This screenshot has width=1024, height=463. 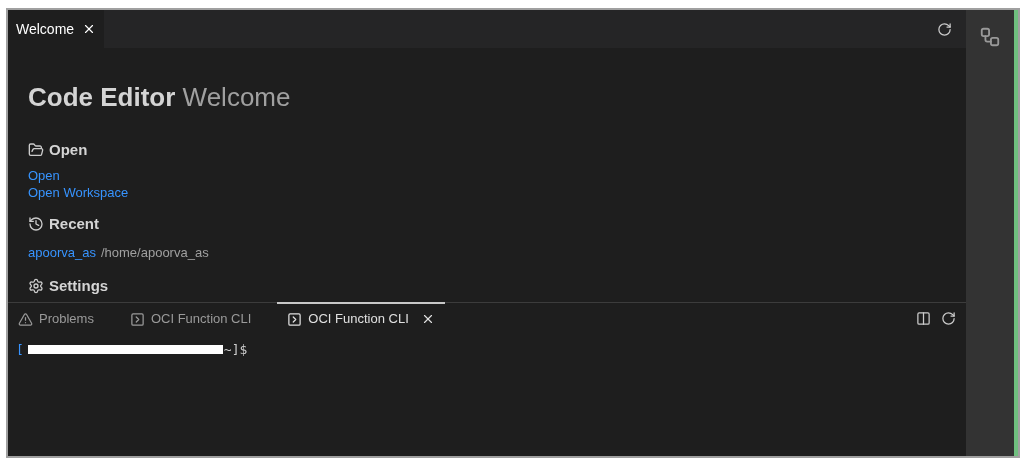 I want to click on recent-path: /home/apoorva_as, so click(x=154, y=253).